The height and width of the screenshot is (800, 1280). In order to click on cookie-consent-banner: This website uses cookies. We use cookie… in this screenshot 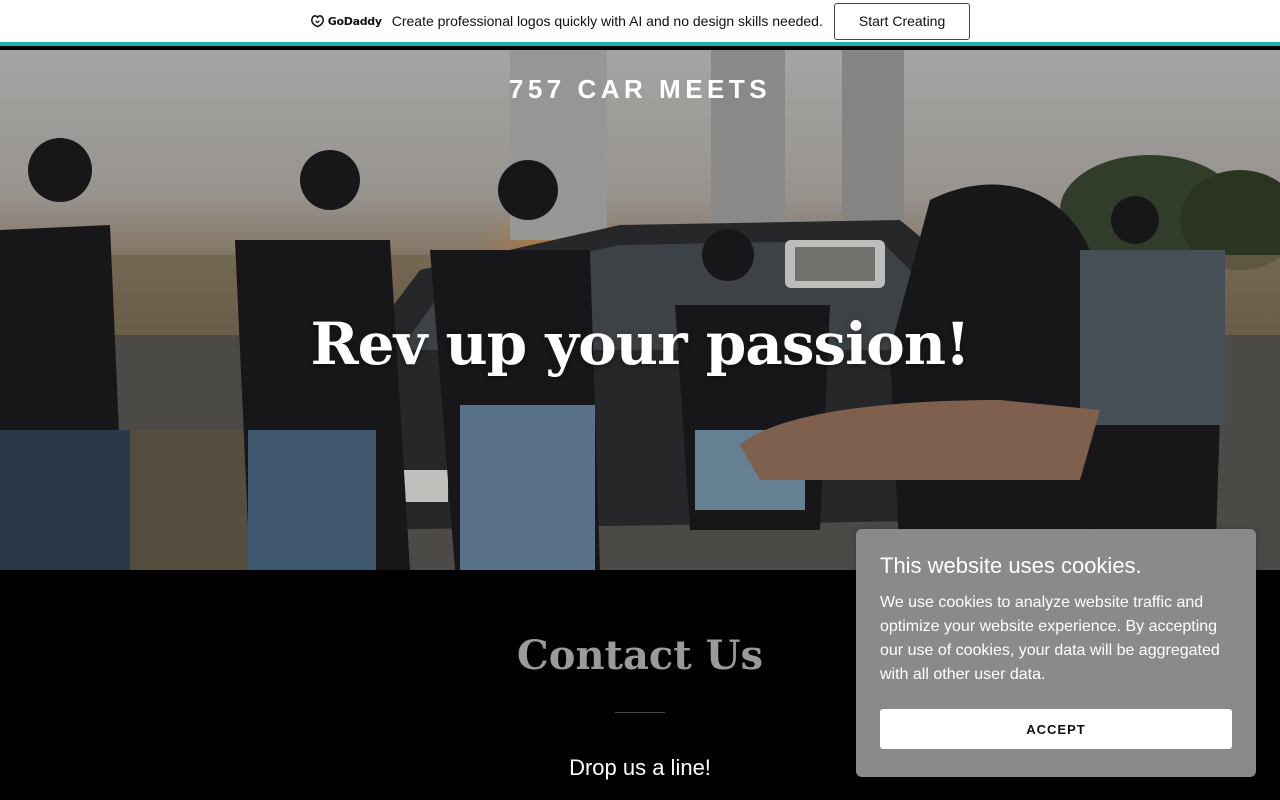, I will do `click(1056, 653)`.